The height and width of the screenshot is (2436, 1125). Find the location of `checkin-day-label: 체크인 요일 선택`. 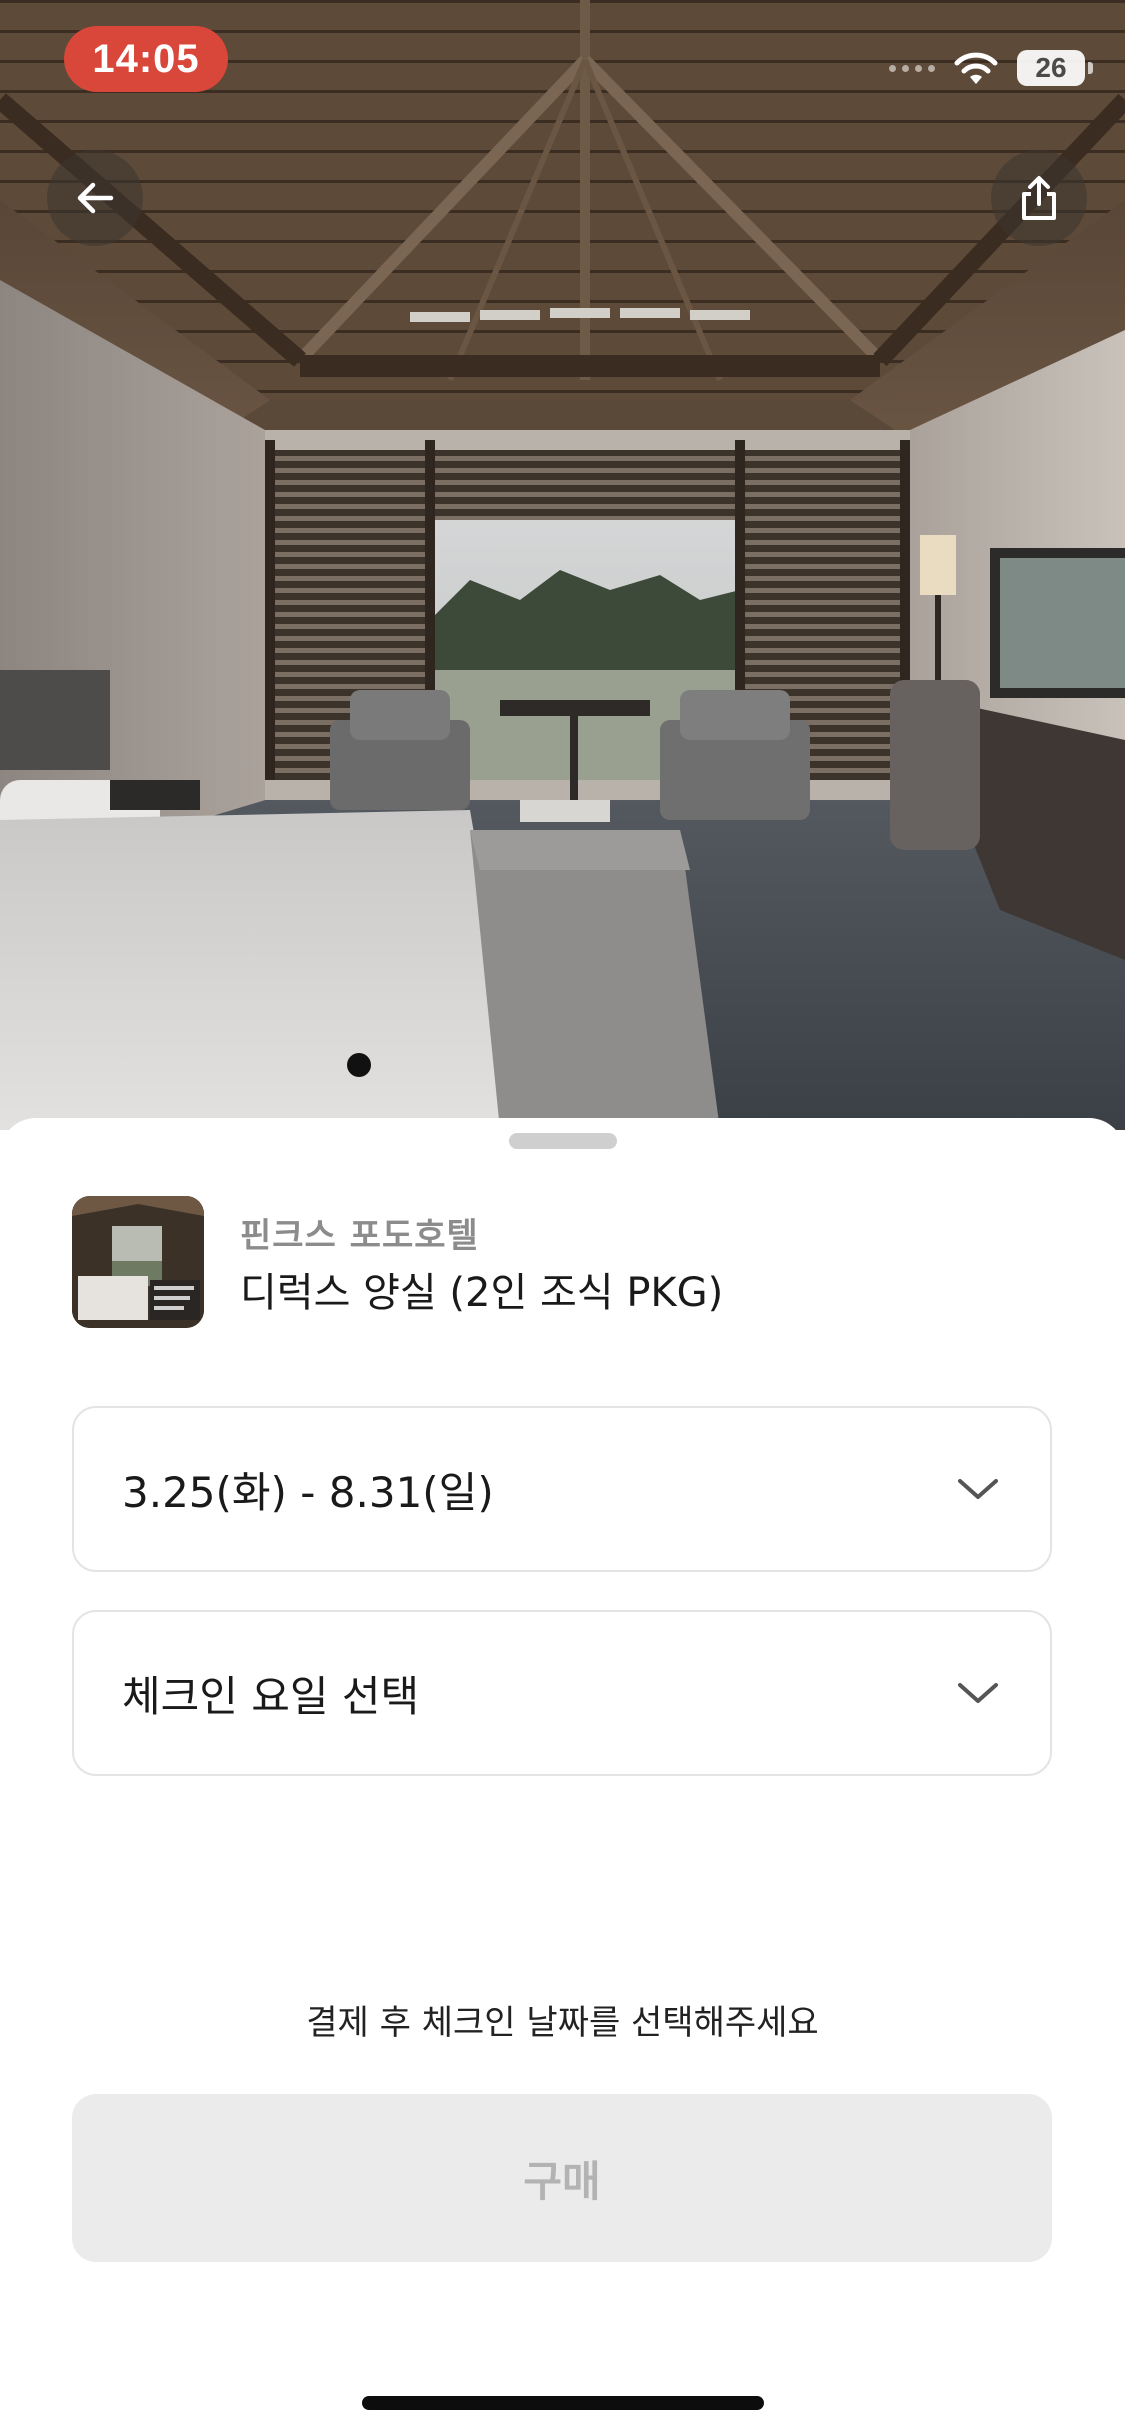

checkin-day-label: 체크인 요일 선택 is located at coordinates (271, 1696).